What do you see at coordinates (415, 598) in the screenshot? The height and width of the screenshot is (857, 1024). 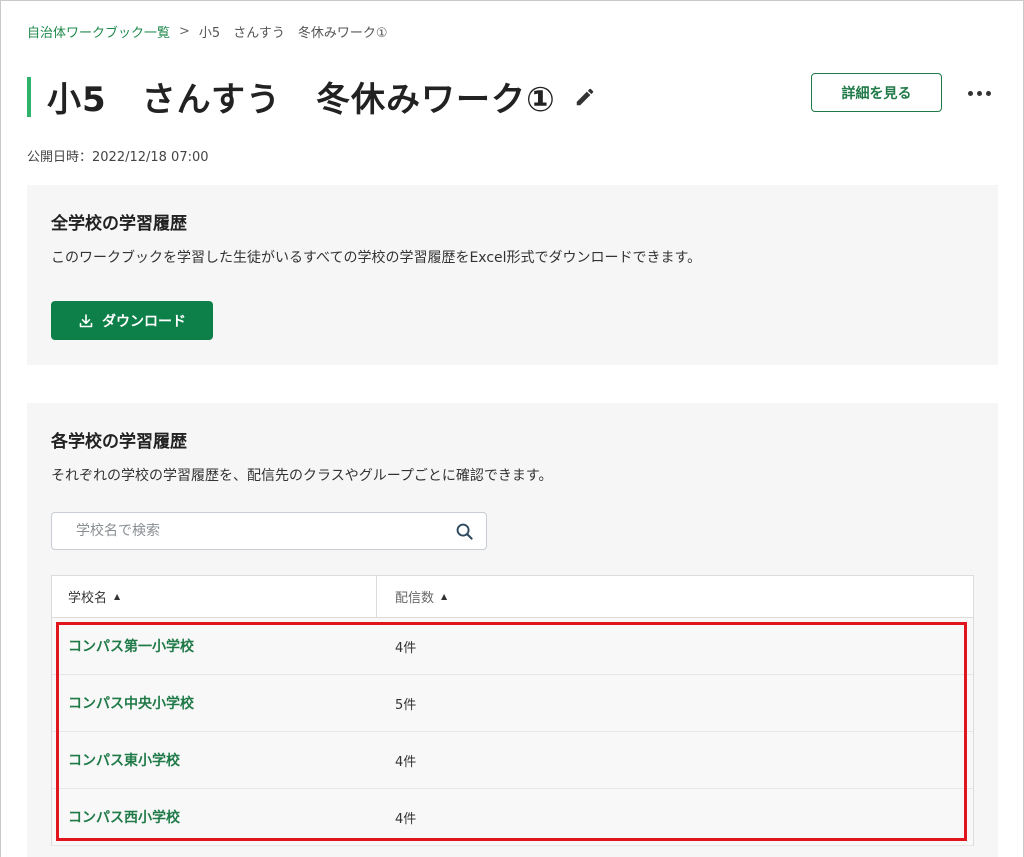 I see `column-header-label: 配信数` at bounding box center [415, 598].